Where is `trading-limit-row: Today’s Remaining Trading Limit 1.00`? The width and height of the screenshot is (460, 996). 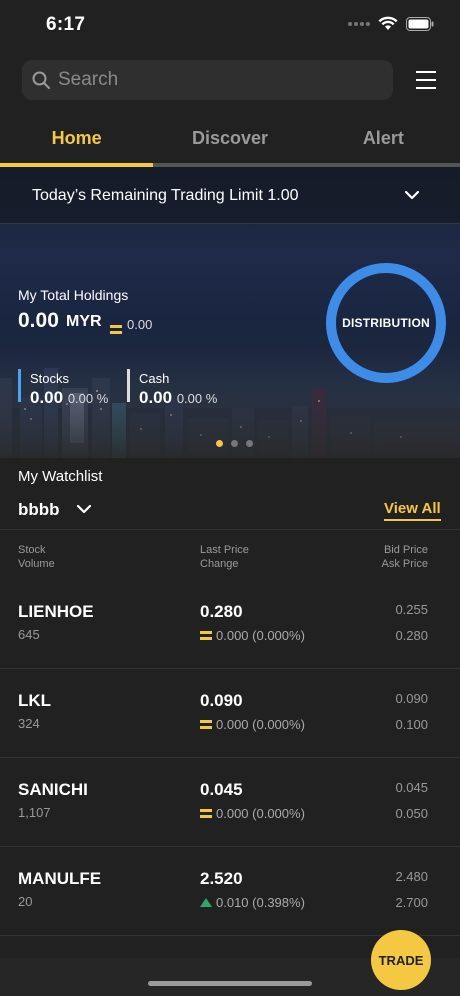 trading-limit-row: Today’s Remaining Trading Limit 1.00 is located at coordinates (230, 195).